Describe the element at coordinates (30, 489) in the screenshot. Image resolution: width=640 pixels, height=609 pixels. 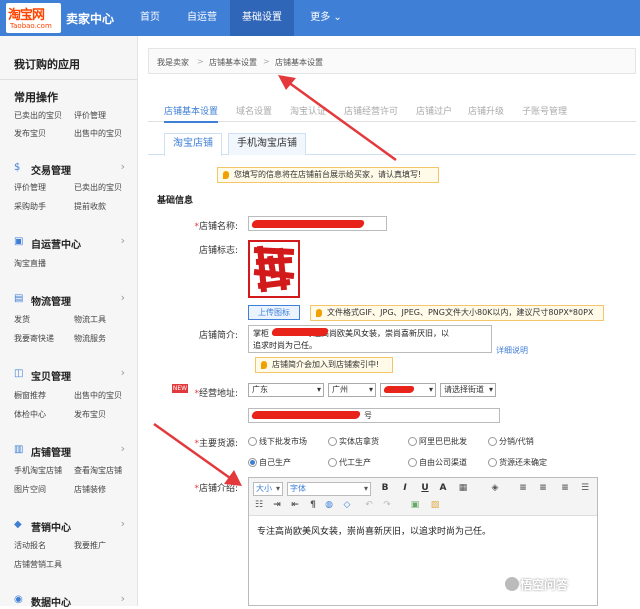
I see `link-image-space: 图片空间` at that location.